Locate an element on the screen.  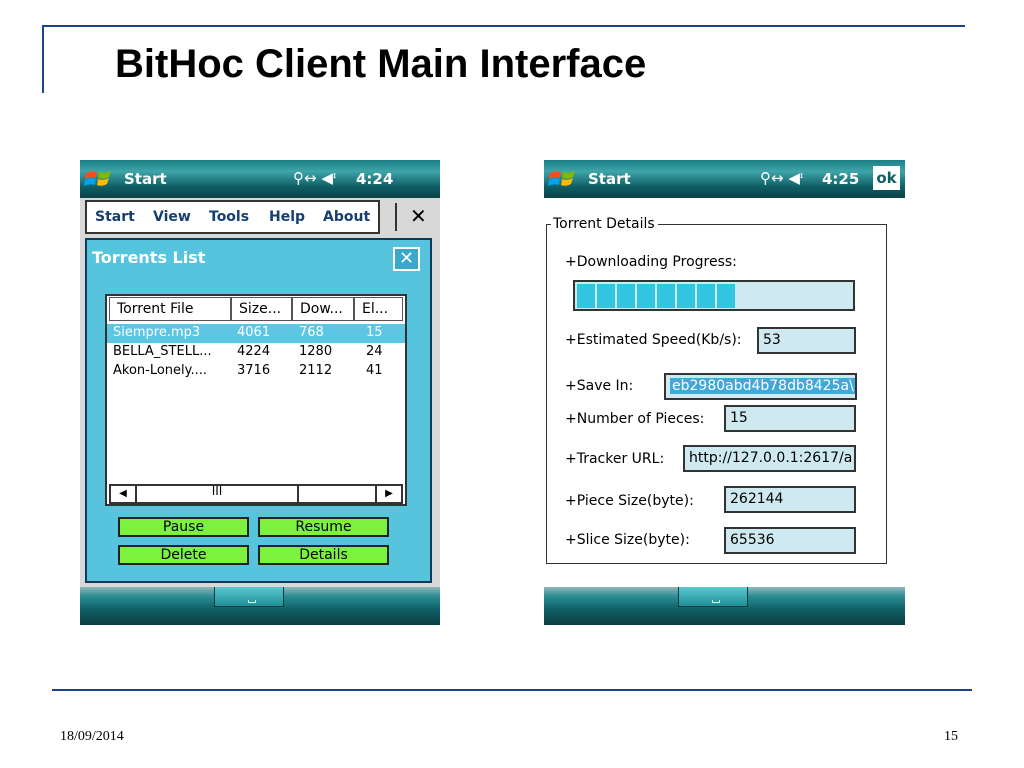
table-row: Siempre.mp3 4061 768 15 is located at coordinates (256, 333).